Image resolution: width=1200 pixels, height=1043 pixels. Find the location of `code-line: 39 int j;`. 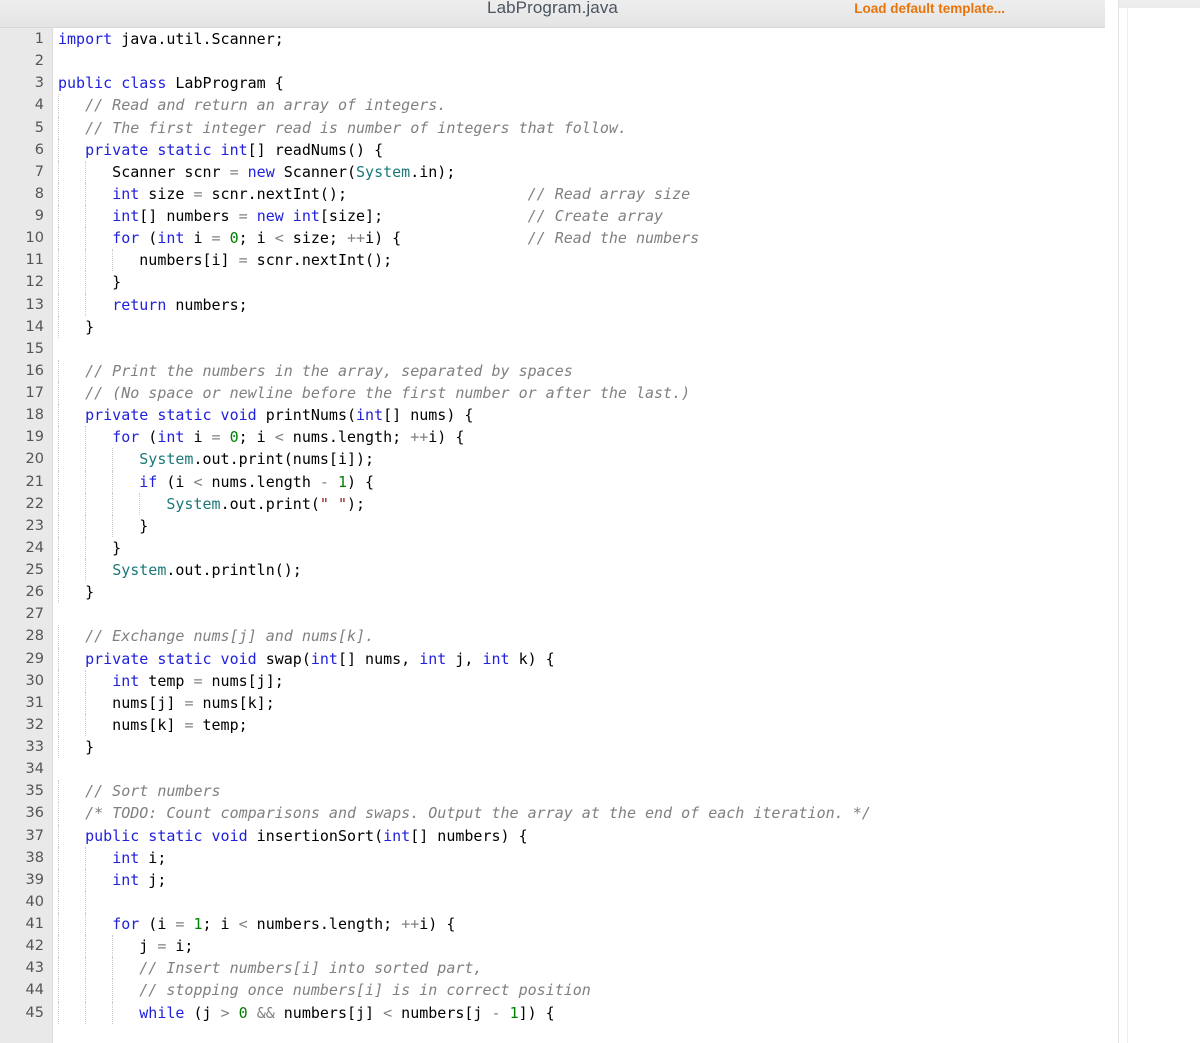

code-line: 39 int j; is located at coordinates (552, 879).